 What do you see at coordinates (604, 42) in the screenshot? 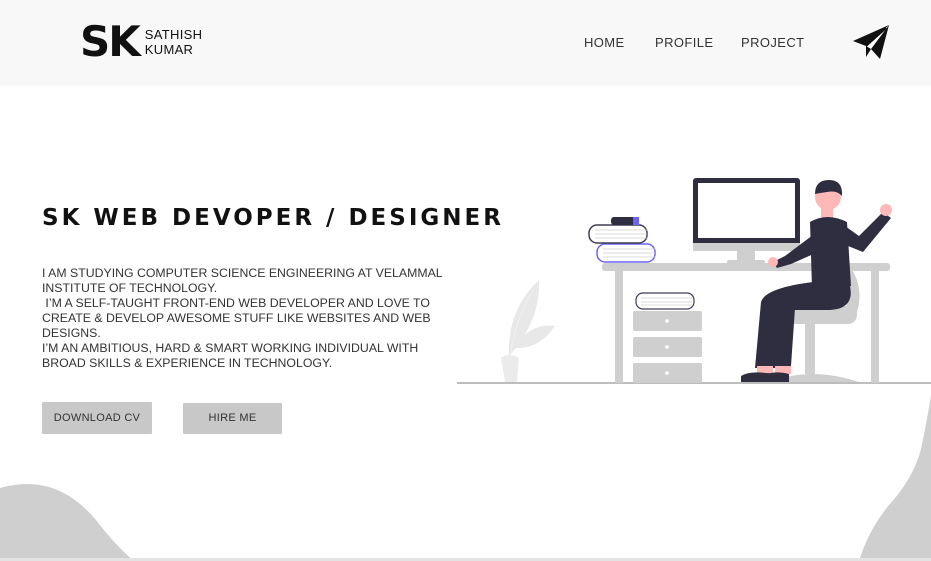
I see `nav-home-link: HOME` at bounding box center [604, 42].